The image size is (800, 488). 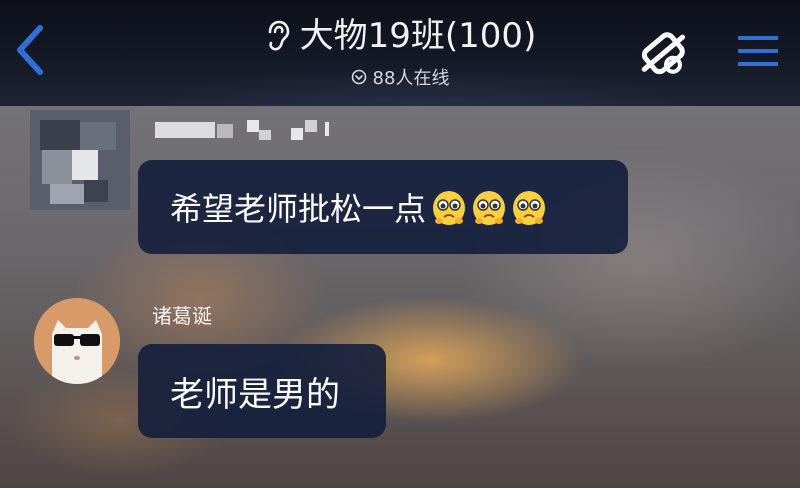 I want to click on hamburger-menu-icon, so click(x=758, y=51).